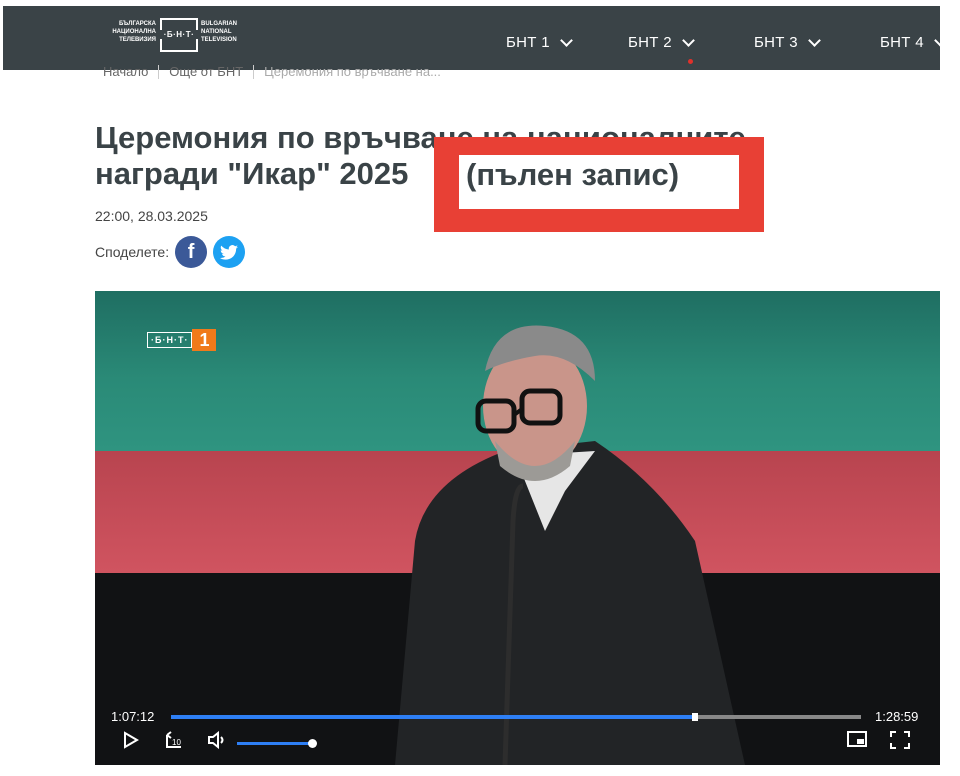 This screenshot has height=776, width=960. What do you see at coordinates (312, 743) in the screenshot?
I see `volume-handle` at bounding box center [312, 743].